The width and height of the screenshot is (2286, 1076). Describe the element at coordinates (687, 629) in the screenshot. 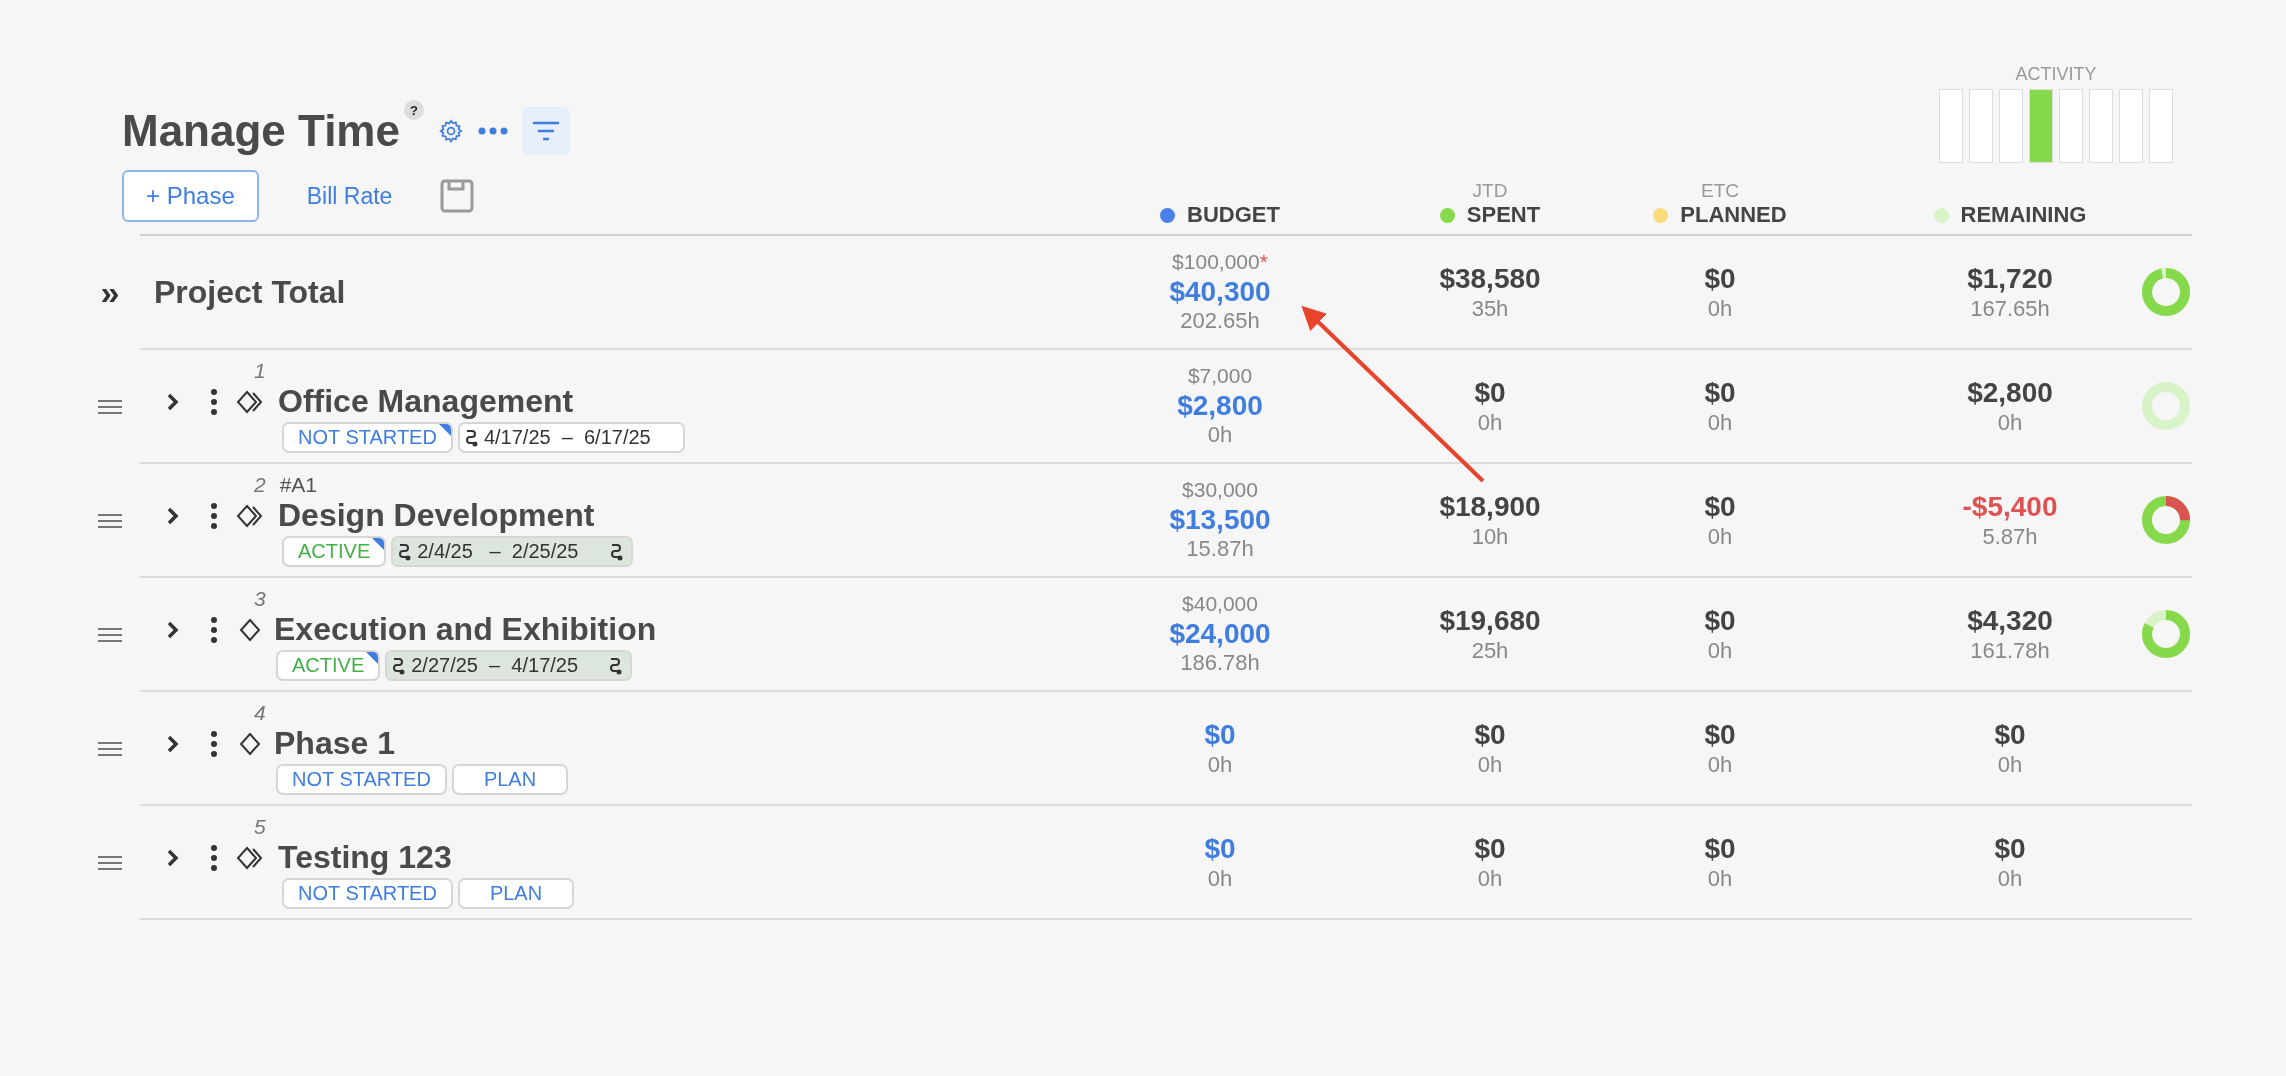

I see `phase-name: Execution and Exhibition` at that location.